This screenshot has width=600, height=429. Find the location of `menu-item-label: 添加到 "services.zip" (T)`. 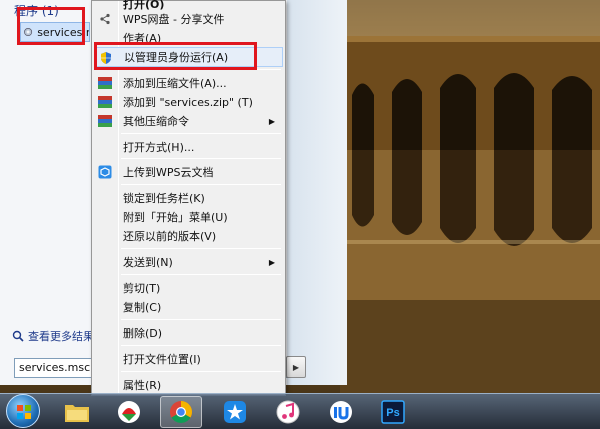

menu-item-label: 添加到 "services.zip" (T) is located at coordinates (188, 102).